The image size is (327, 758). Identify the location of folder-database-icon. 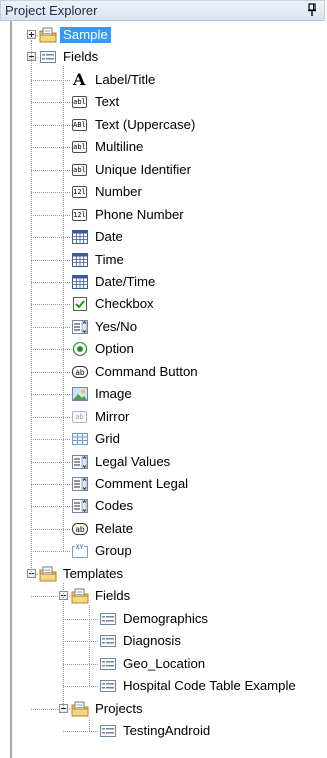
(48, 574).